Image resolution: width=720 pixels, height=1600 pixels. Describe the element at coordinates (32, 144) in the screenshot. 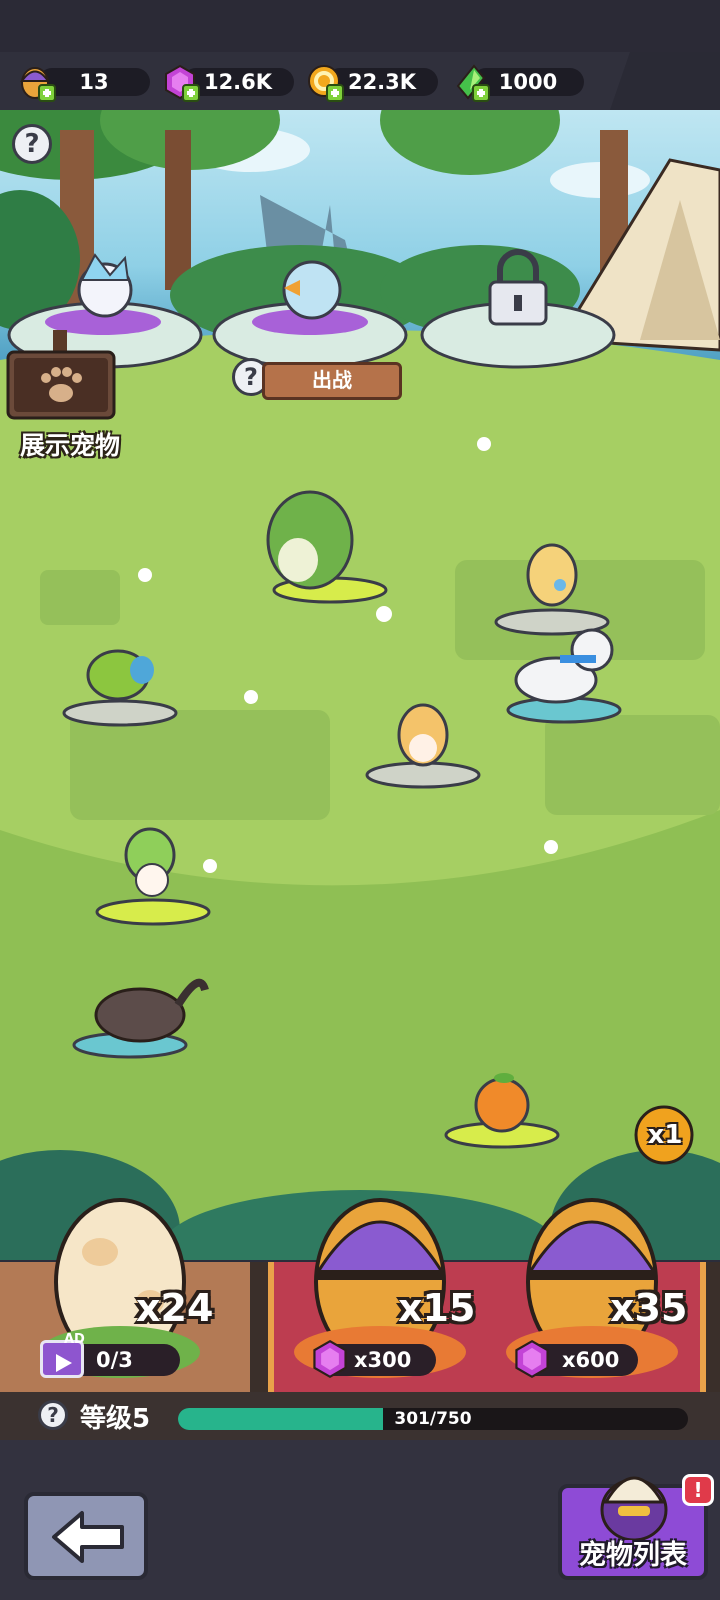

I see `help-icon: ?` at that location.